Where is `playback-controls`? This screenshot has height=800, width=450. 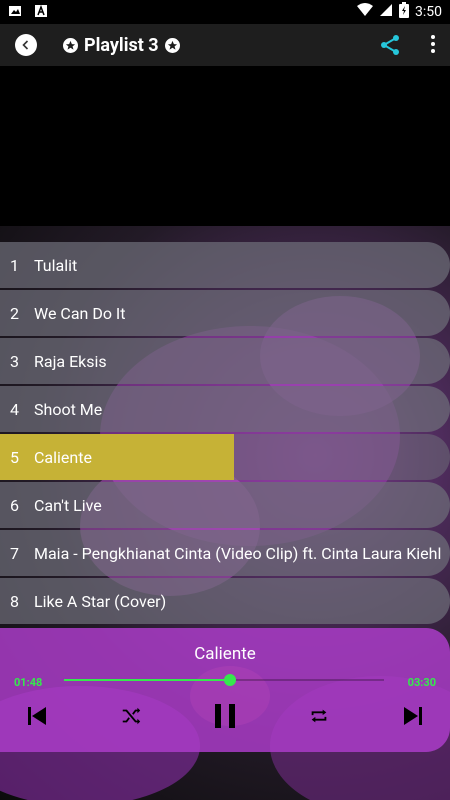
playback-controls is located at coordinates (225, 718).